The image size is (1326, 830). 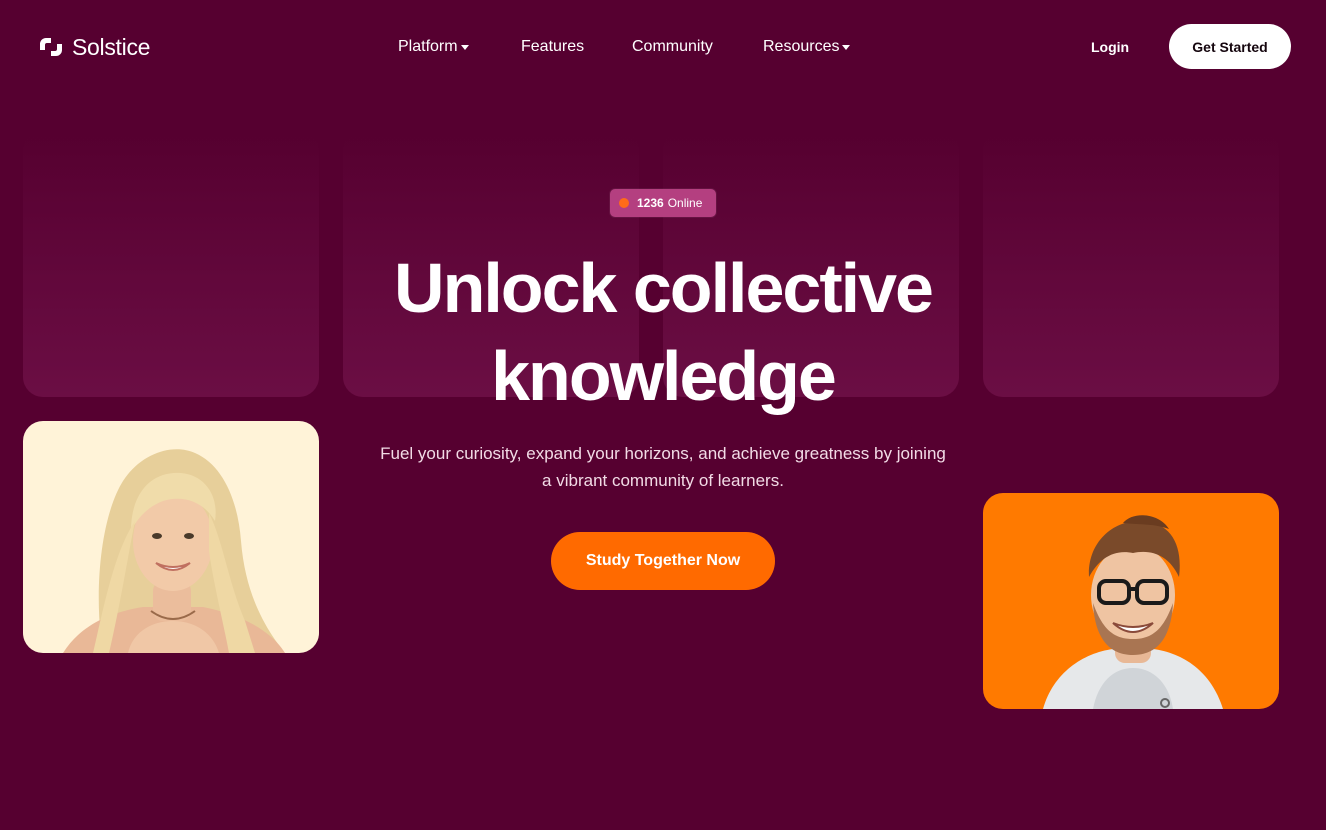 I want to click on get-started-button: Get Started, so click(x=1230, y=46).